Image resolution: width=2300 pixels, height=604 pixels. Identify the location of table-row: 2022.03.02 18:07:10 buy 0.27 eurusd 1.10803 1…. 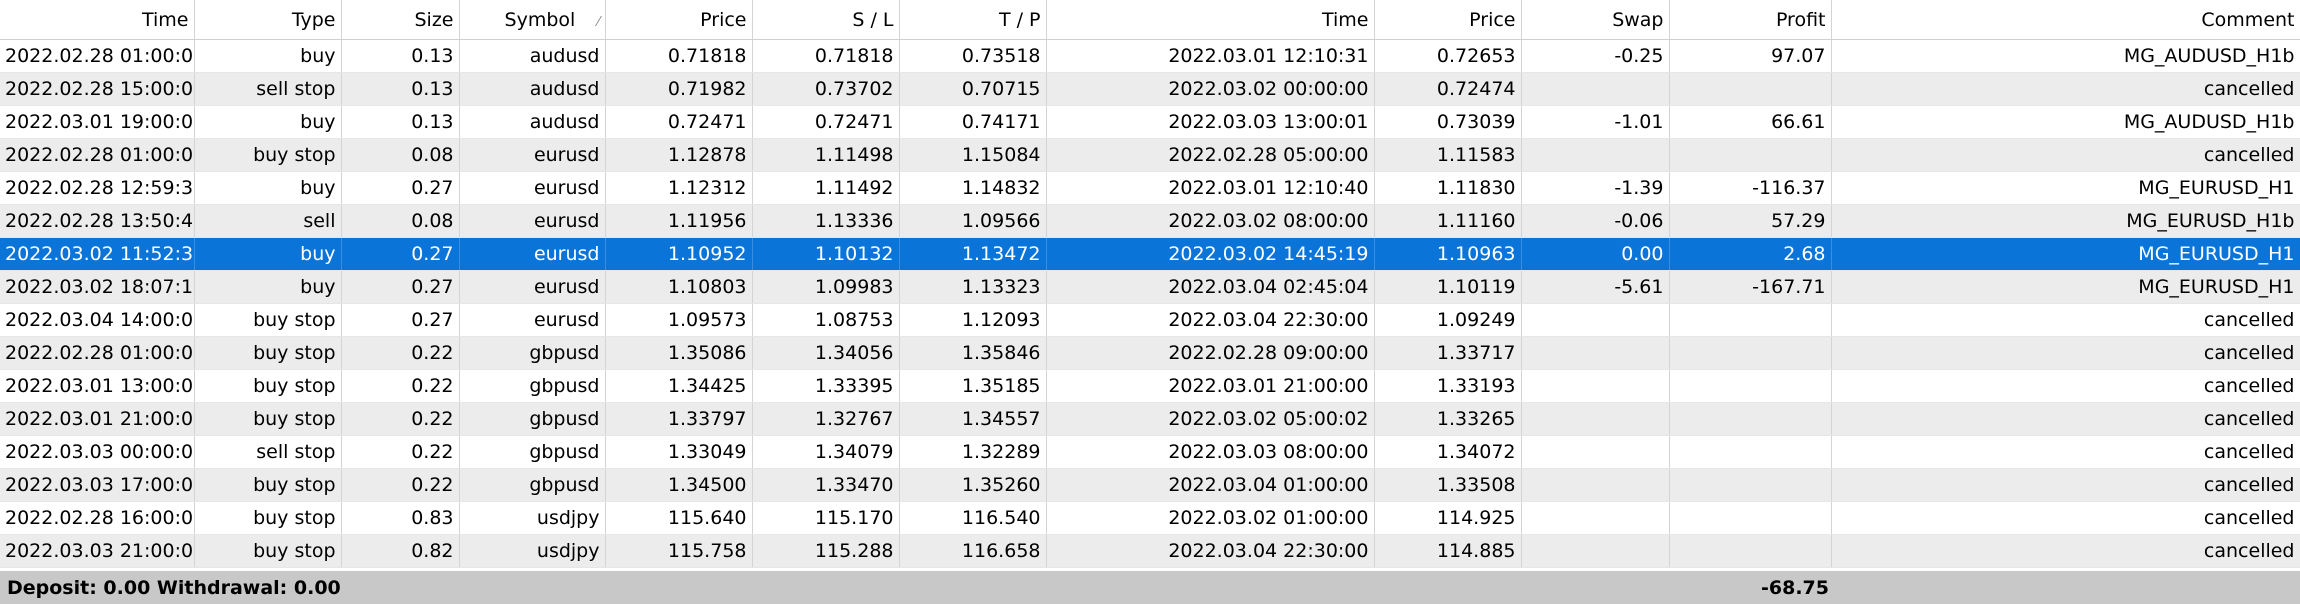
(1150, 287).